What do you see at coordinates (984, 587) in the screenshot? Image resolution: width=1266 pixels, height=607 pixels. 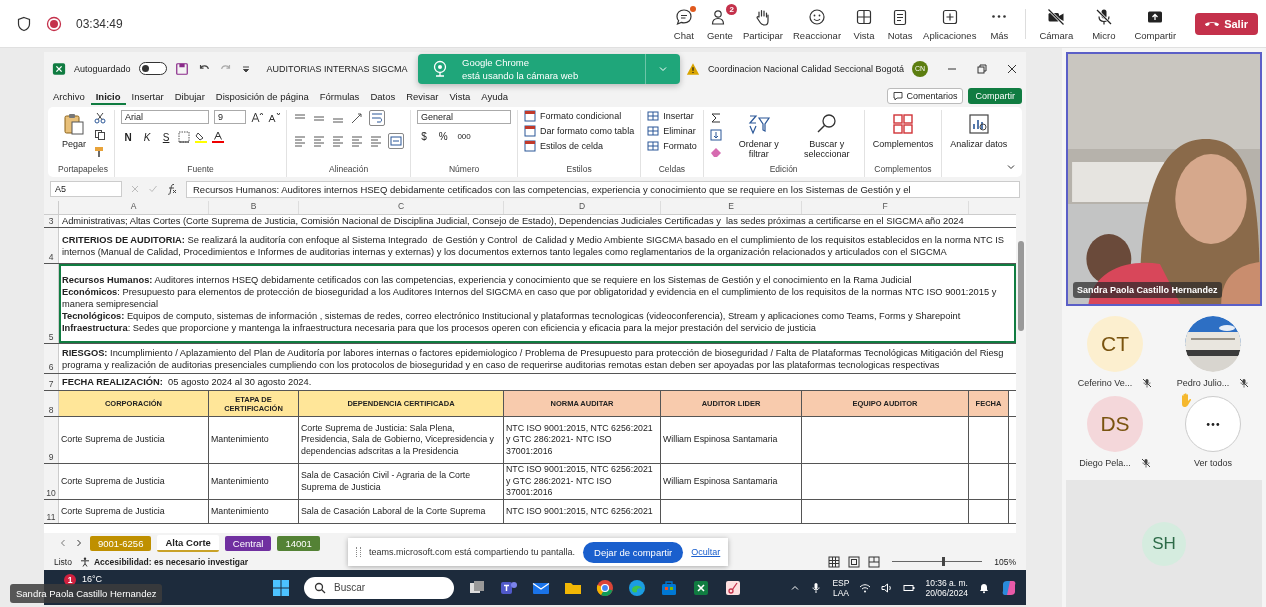 I see `bell-icon` at bounding box center [984, 587].